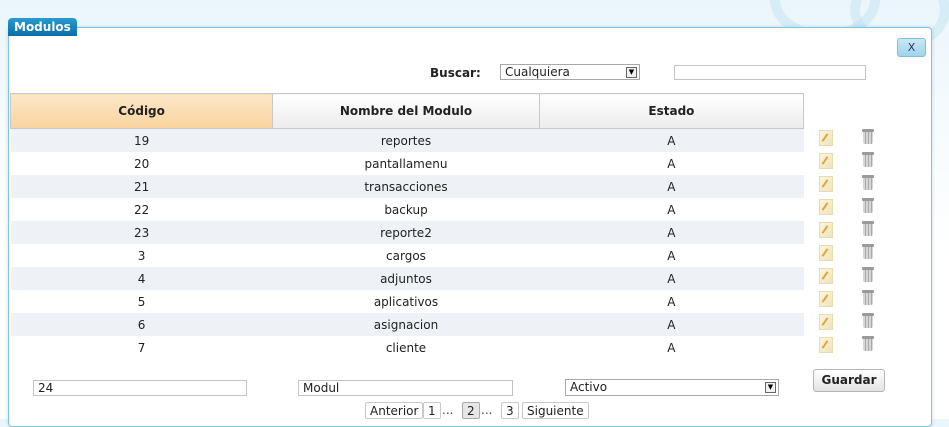  Describe the element at coordinates (140, 388) in the screenshot. I see `codigo-input` at that location.